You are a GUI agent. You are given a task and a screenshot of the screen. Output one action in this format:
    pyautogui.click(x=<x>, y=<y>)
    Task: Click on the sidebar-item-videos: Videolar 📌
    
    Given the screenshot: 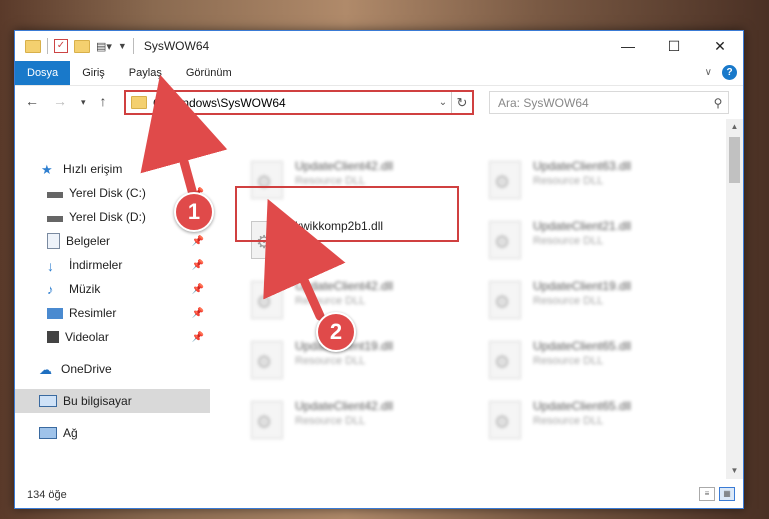 What is the action you would take?
    pyautogui.click(x=112, y=337)
    